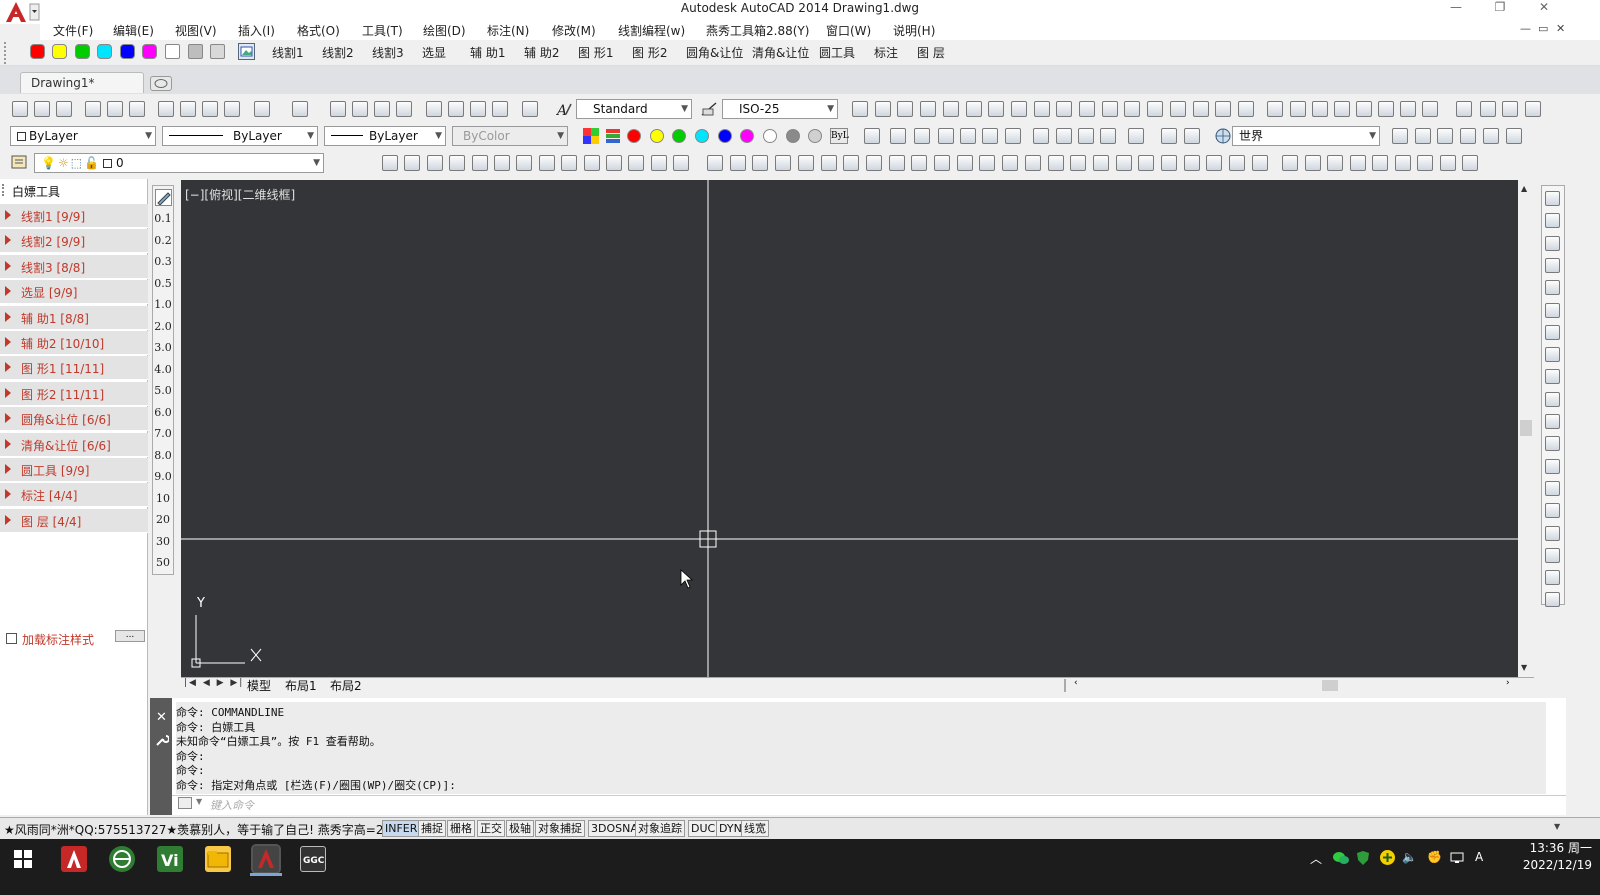  What do you see at coordinates (595, 52) in the screenshot?
I see `custom-button-6: 图 形1` at bounding box center [595, 52].